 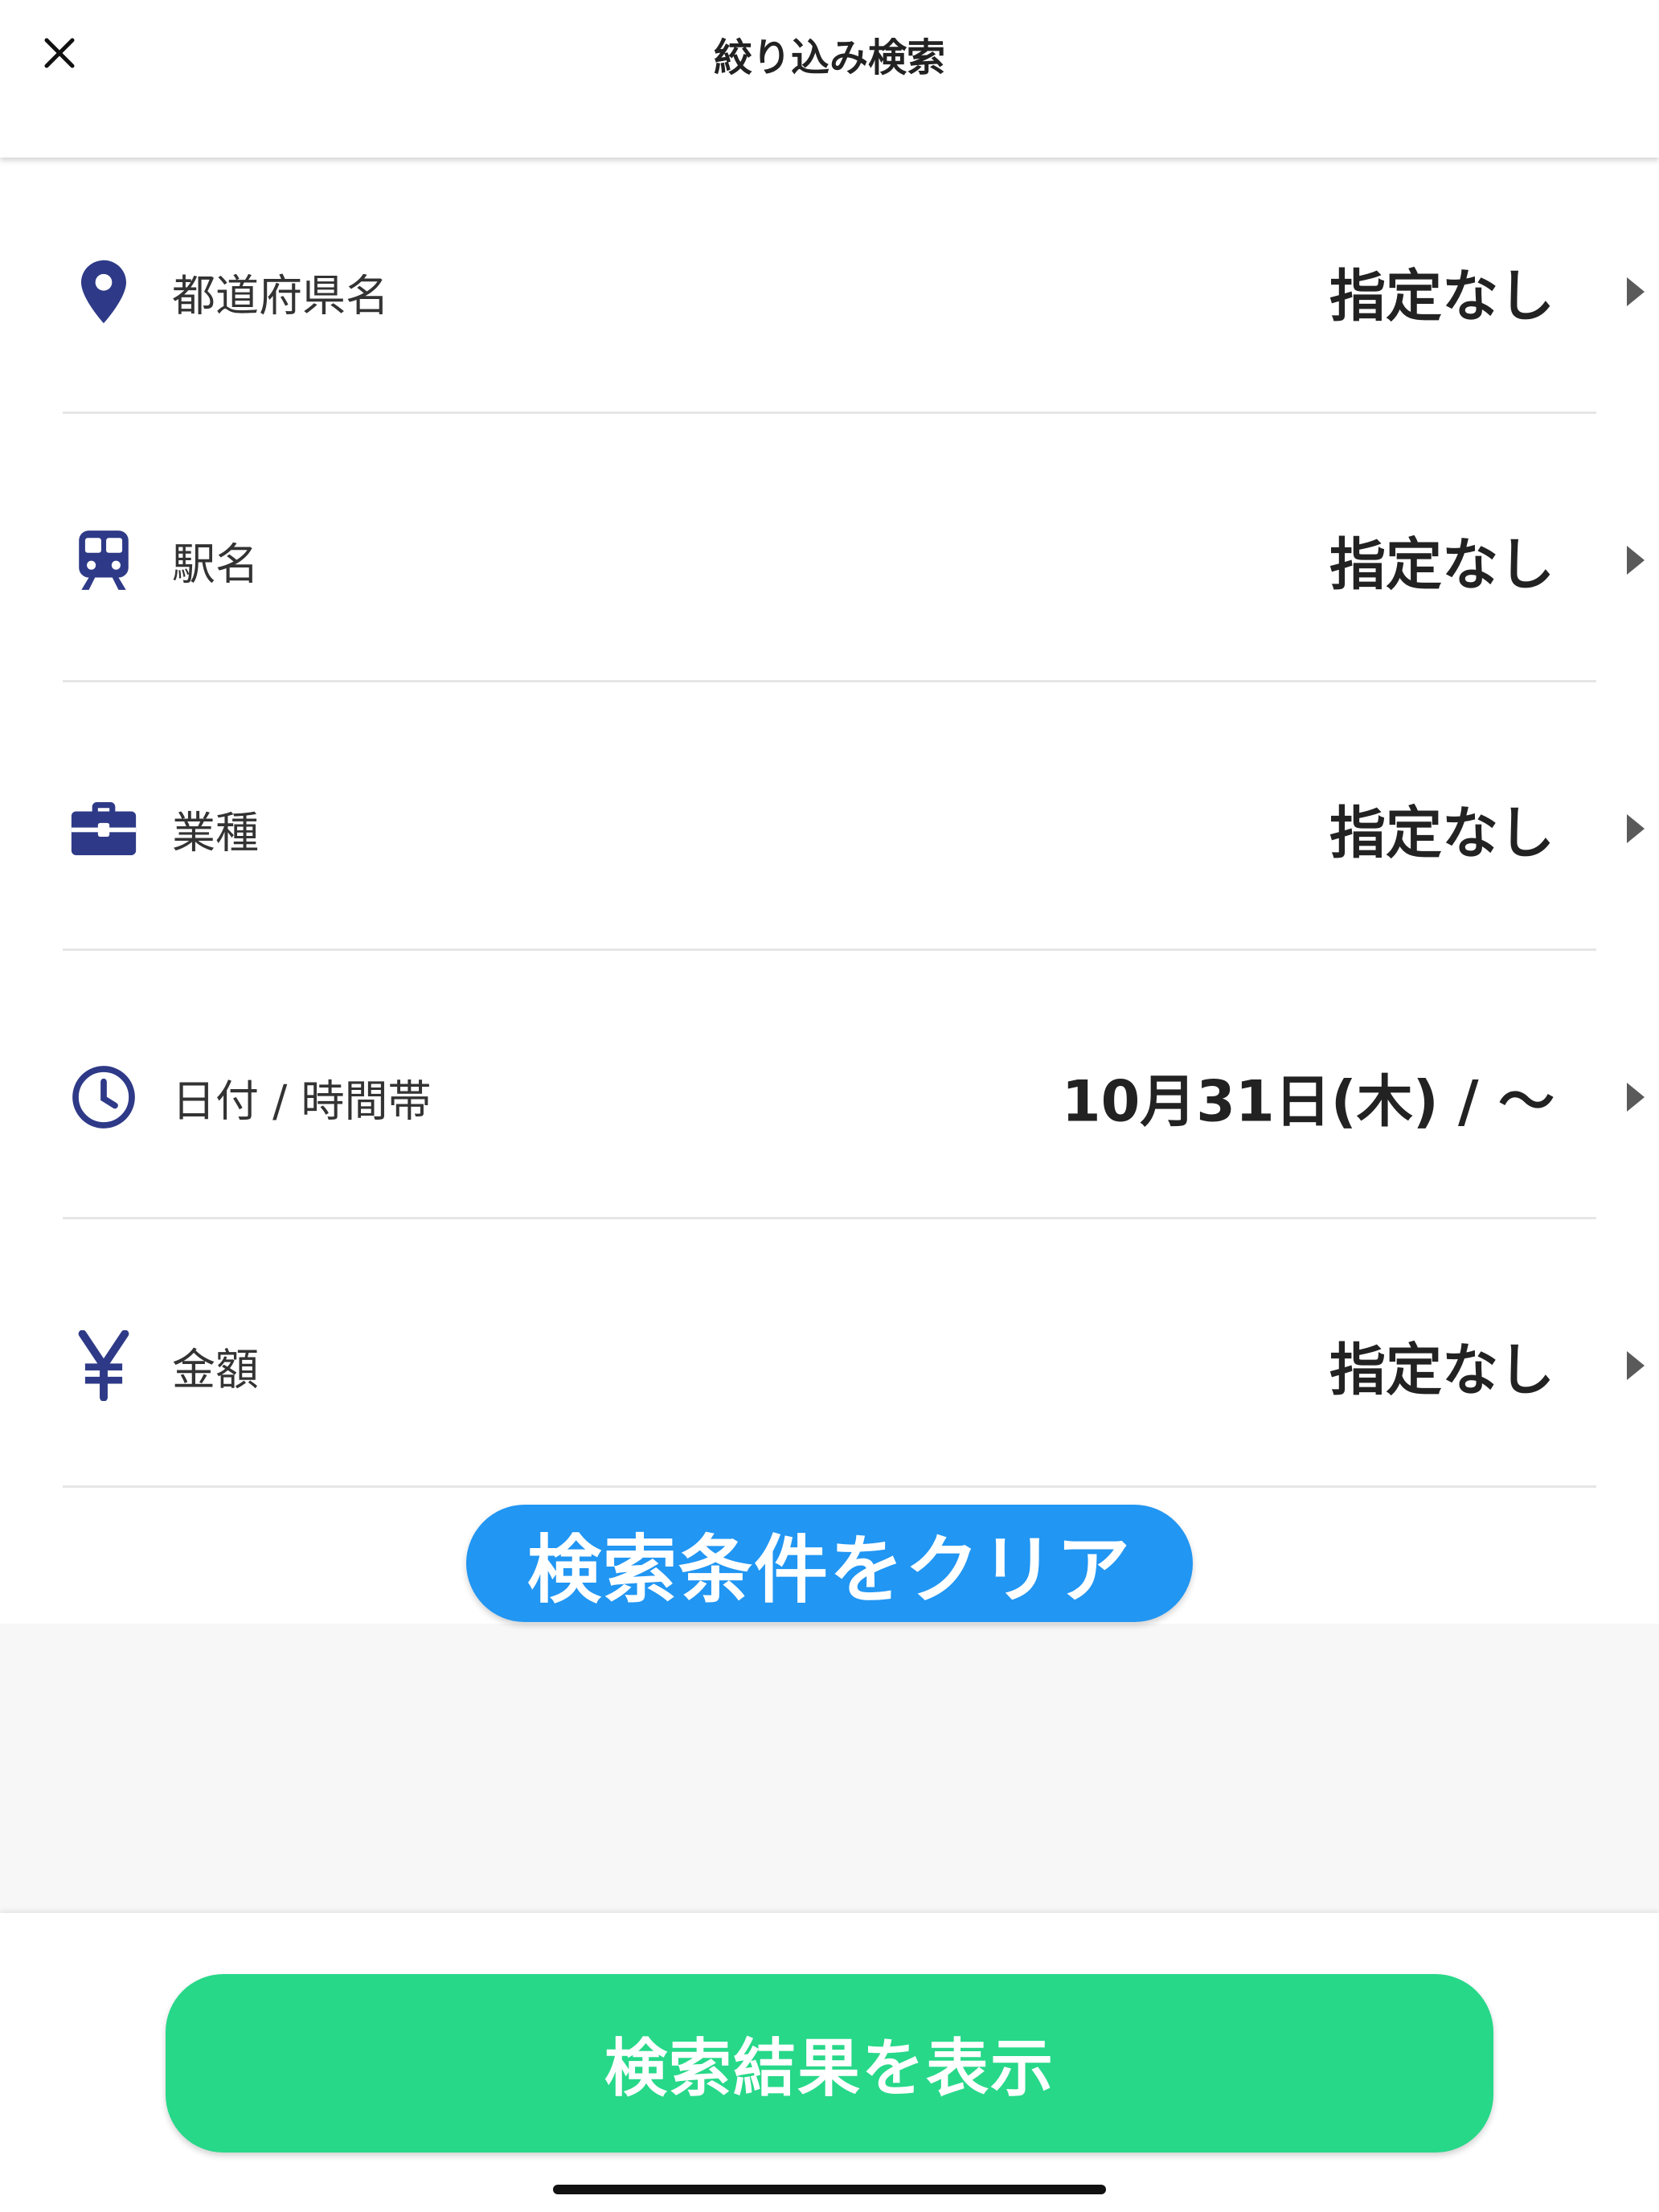 I want to click on filter-value: 10月31日(木) / 〜, so click(x=1308, y=1101).